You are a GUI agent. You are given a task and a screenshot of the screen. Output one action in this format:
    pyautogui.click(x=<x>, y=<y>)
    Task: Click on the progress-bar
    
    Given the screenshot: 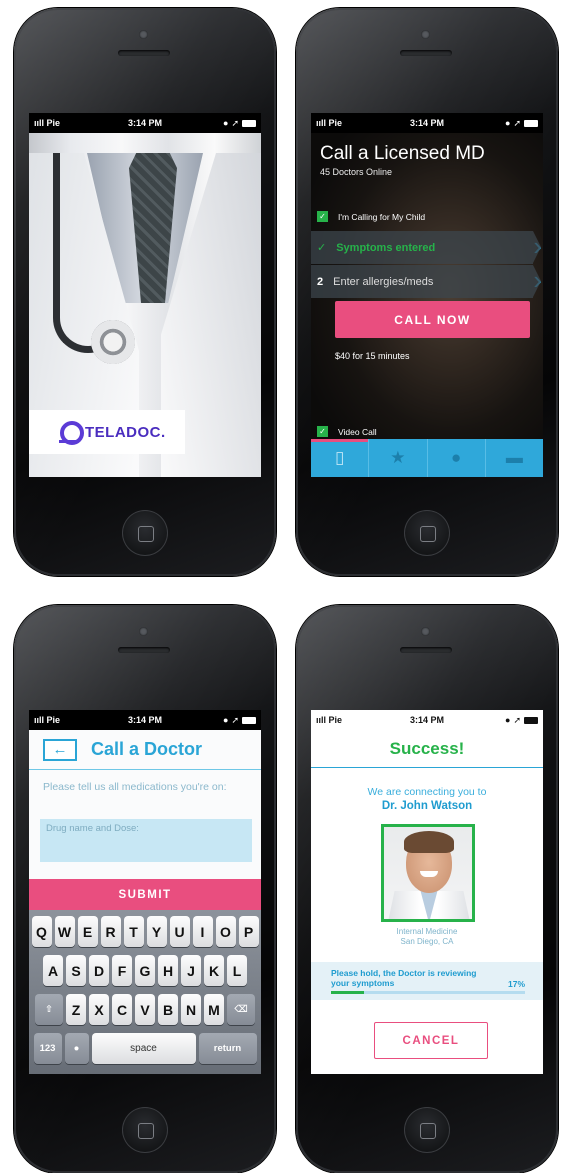 What is the action you would take?
    pyautogui.click(x=428, y=992)
    